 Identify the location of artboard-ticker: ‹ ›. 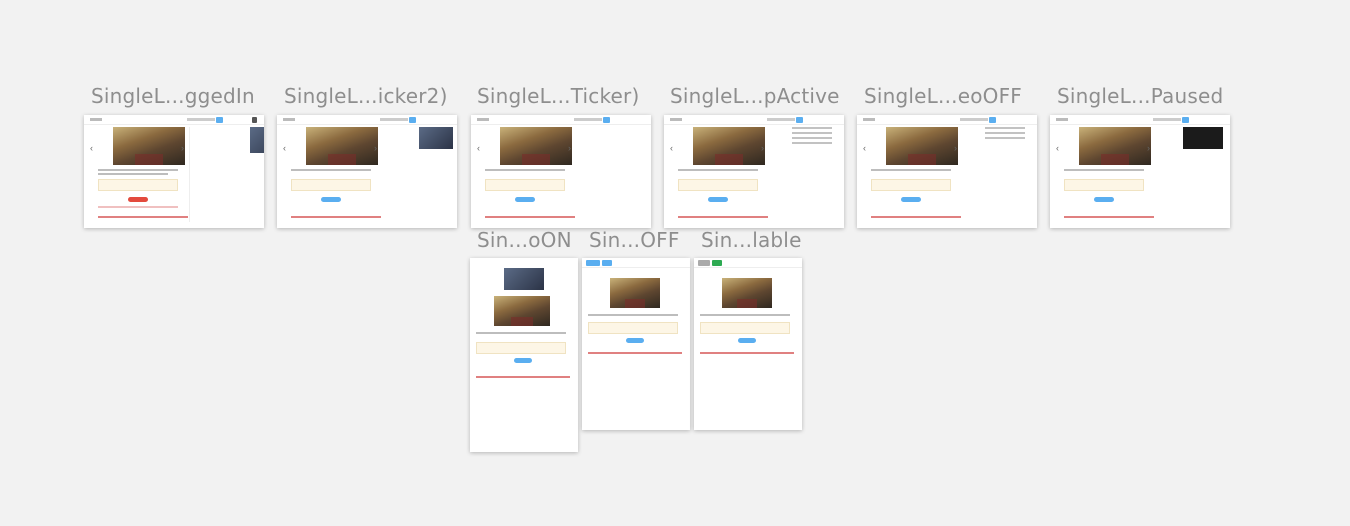
(561, 171).